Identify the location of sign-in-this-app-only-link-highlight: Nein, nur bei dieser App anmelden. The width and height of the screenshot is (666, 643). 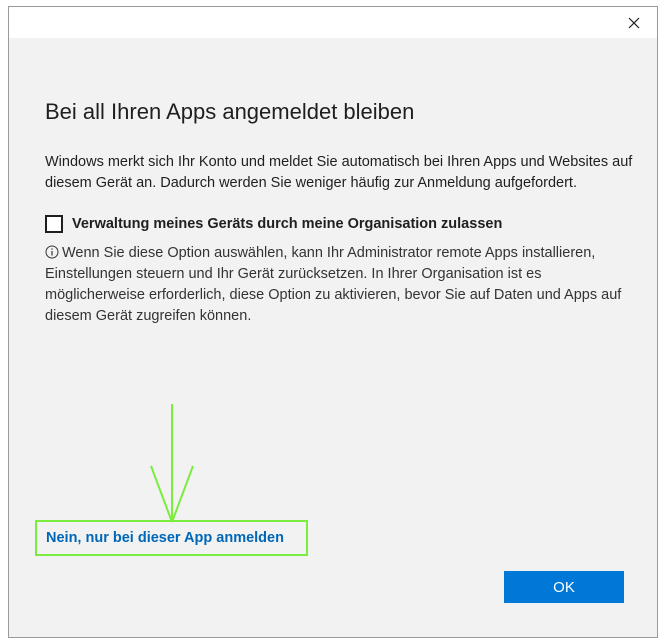
(171, 538).